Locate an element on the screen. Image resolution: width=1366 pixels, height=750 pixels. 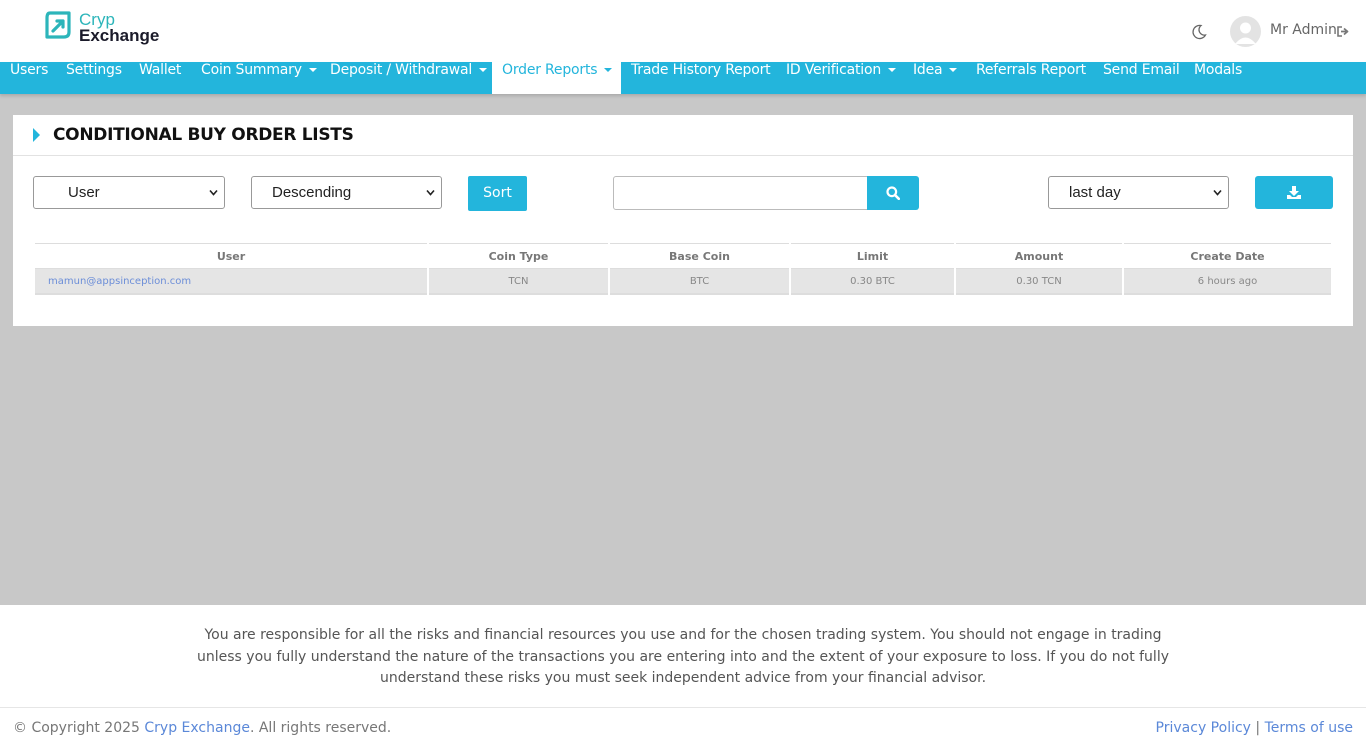
nav-settings-label: Settings is located at coordinates (94, 70).